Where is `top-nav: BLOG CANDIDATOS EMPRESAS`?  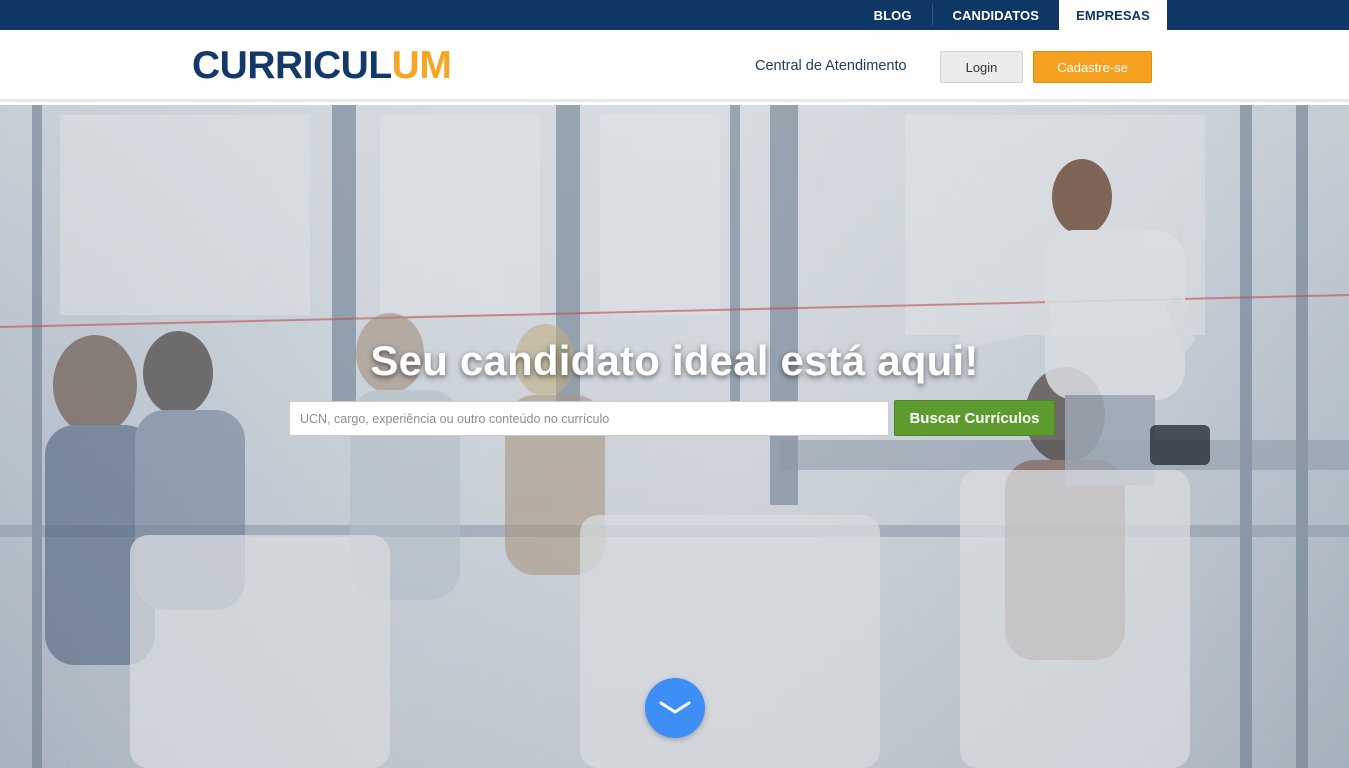
top-nav: BLOG CANDIDATOS EMPRESAS is located at coordinates (1010, 15).